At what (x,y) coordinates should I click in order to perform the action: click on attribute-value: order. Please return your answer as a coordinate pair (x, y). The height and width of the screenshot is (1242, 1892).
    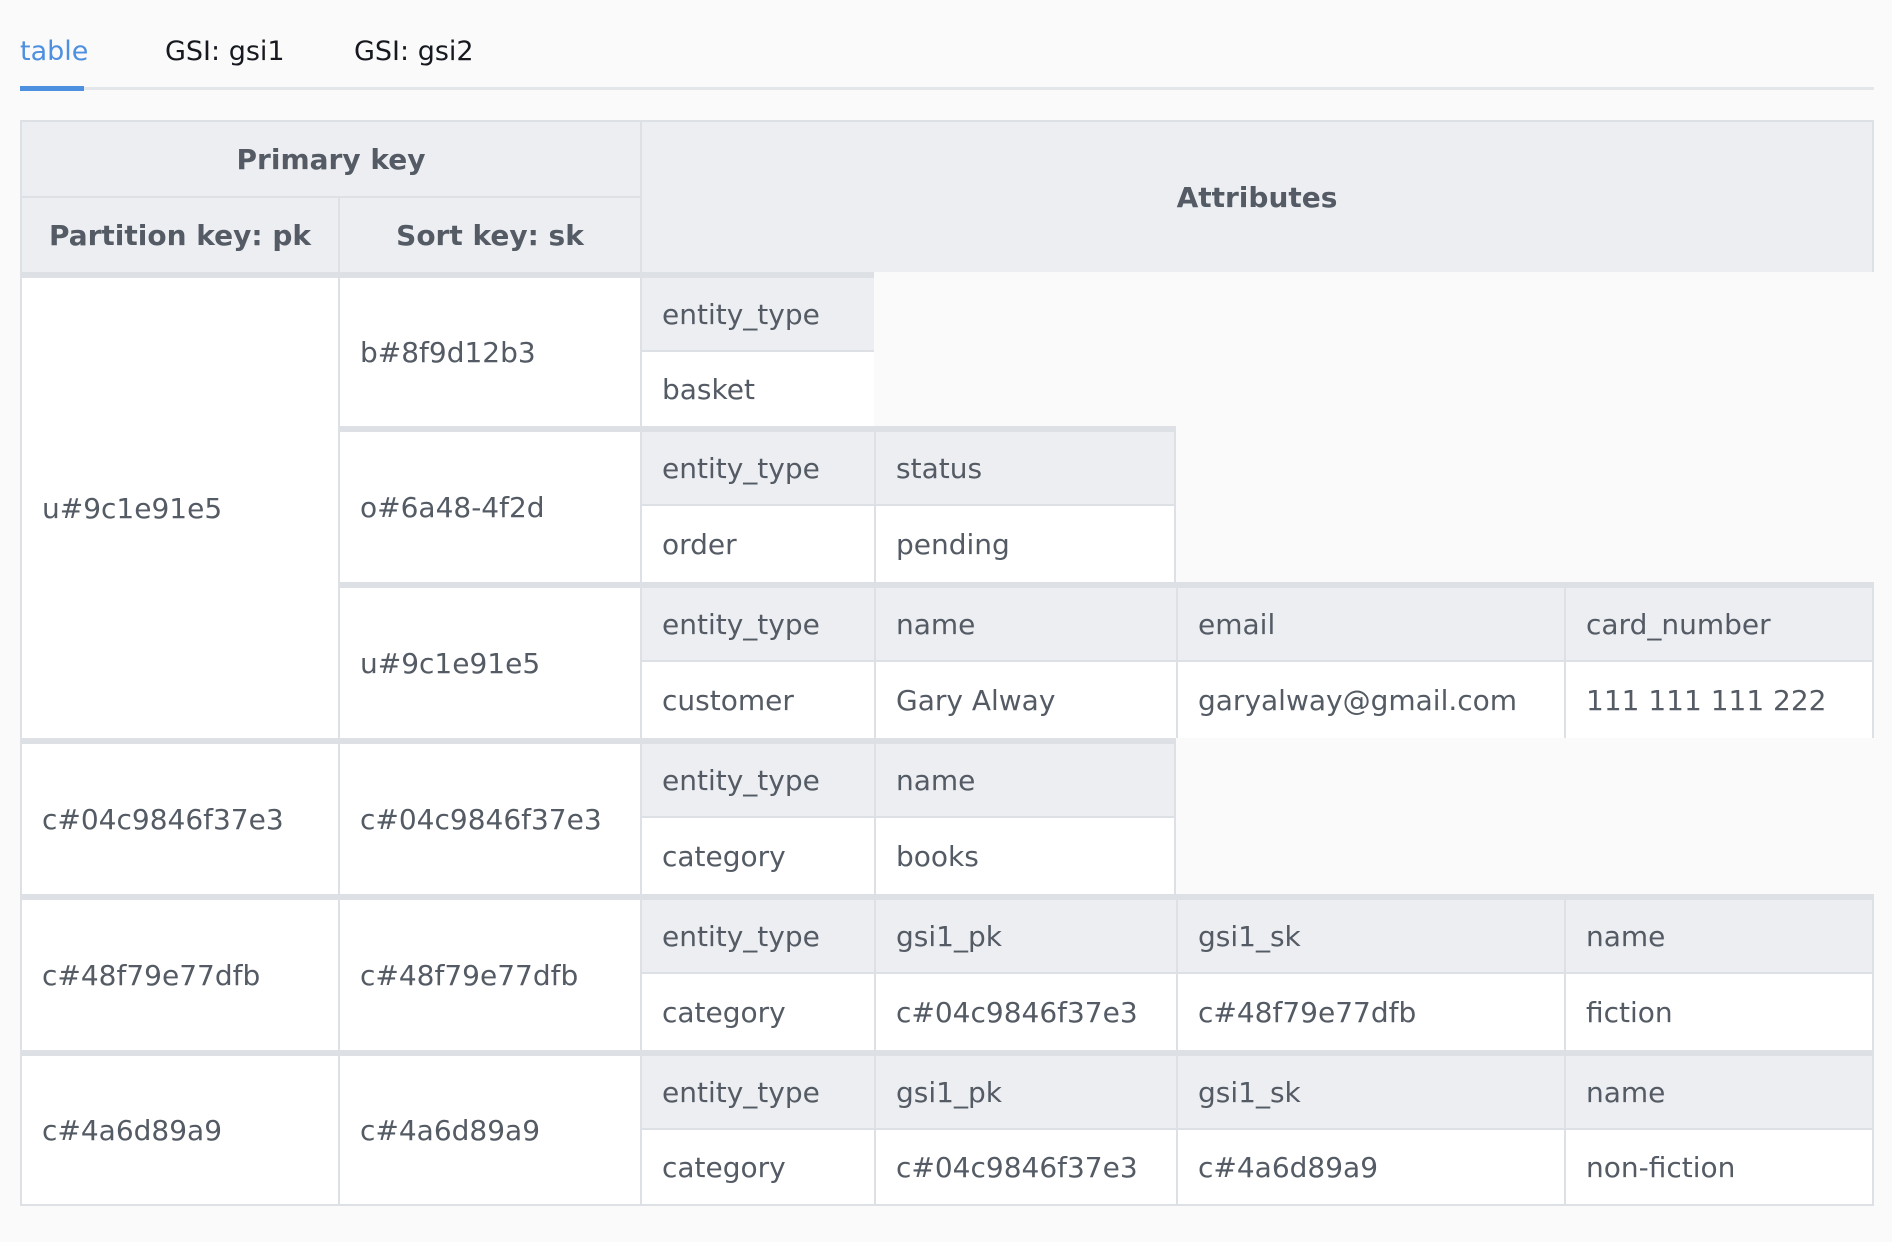
    Looking at the image, I should click on (757, 543).